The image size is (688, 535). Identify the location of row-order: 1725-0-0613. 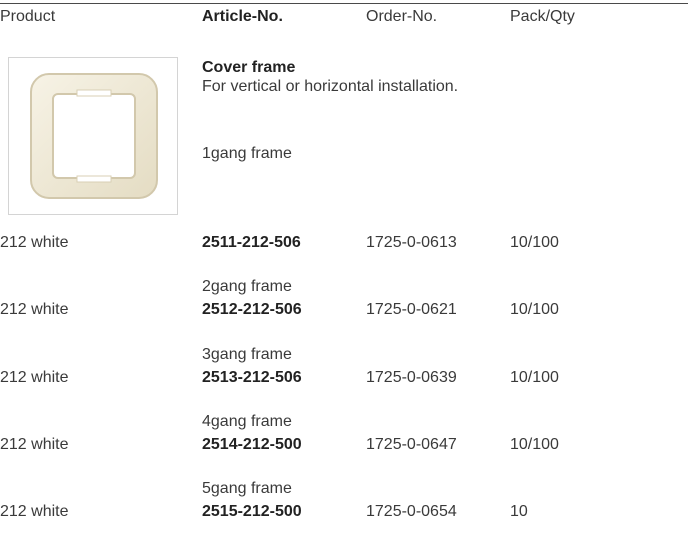
(411, 242).